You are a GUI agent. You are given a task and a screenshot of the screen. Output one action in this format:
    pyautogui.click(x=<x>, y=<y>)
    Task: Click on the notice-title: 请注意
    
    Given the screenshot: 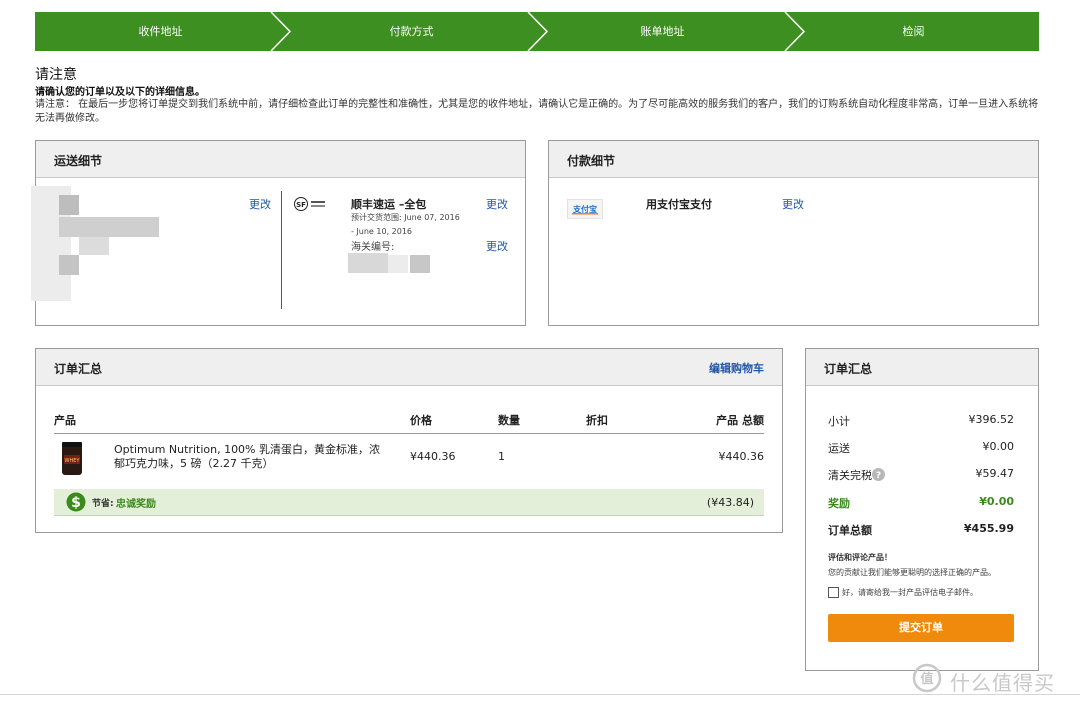 What is the action you would take?
    pyautogui.click(x=56, y=75)
    